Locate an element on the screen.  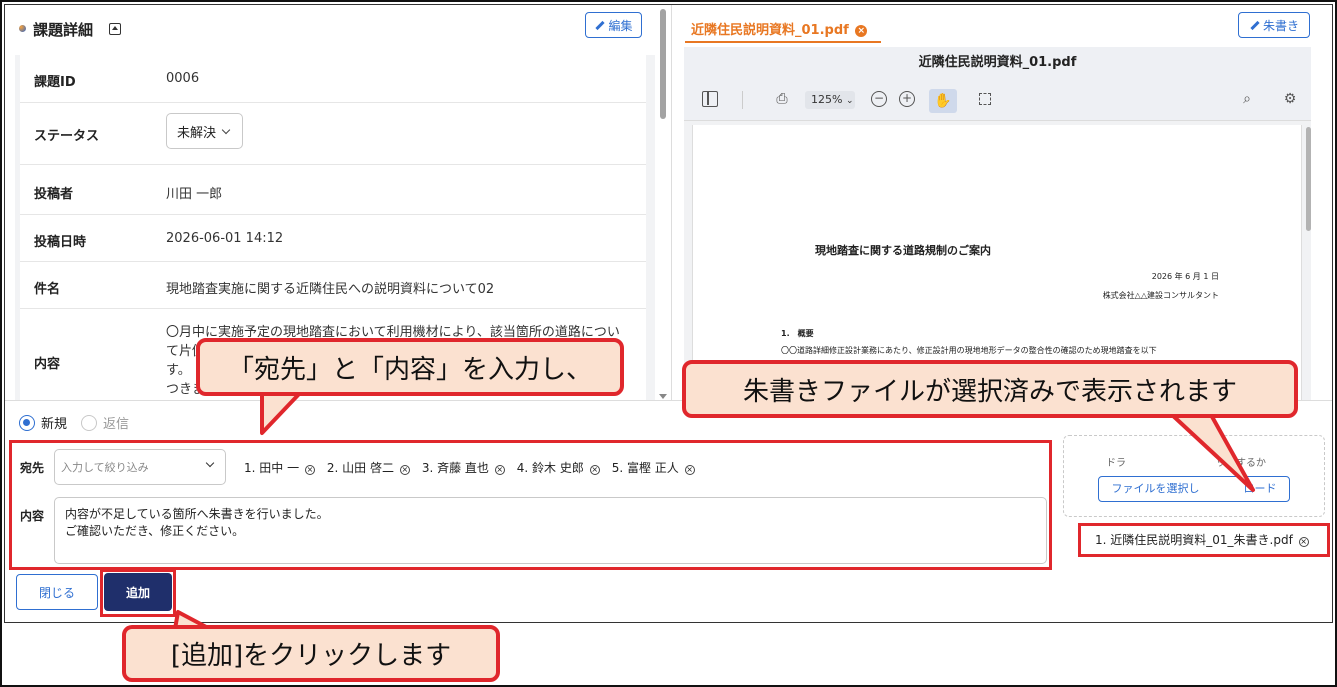
pdf-section-heading: 1. 概要 is located at coordinates (797, 333).